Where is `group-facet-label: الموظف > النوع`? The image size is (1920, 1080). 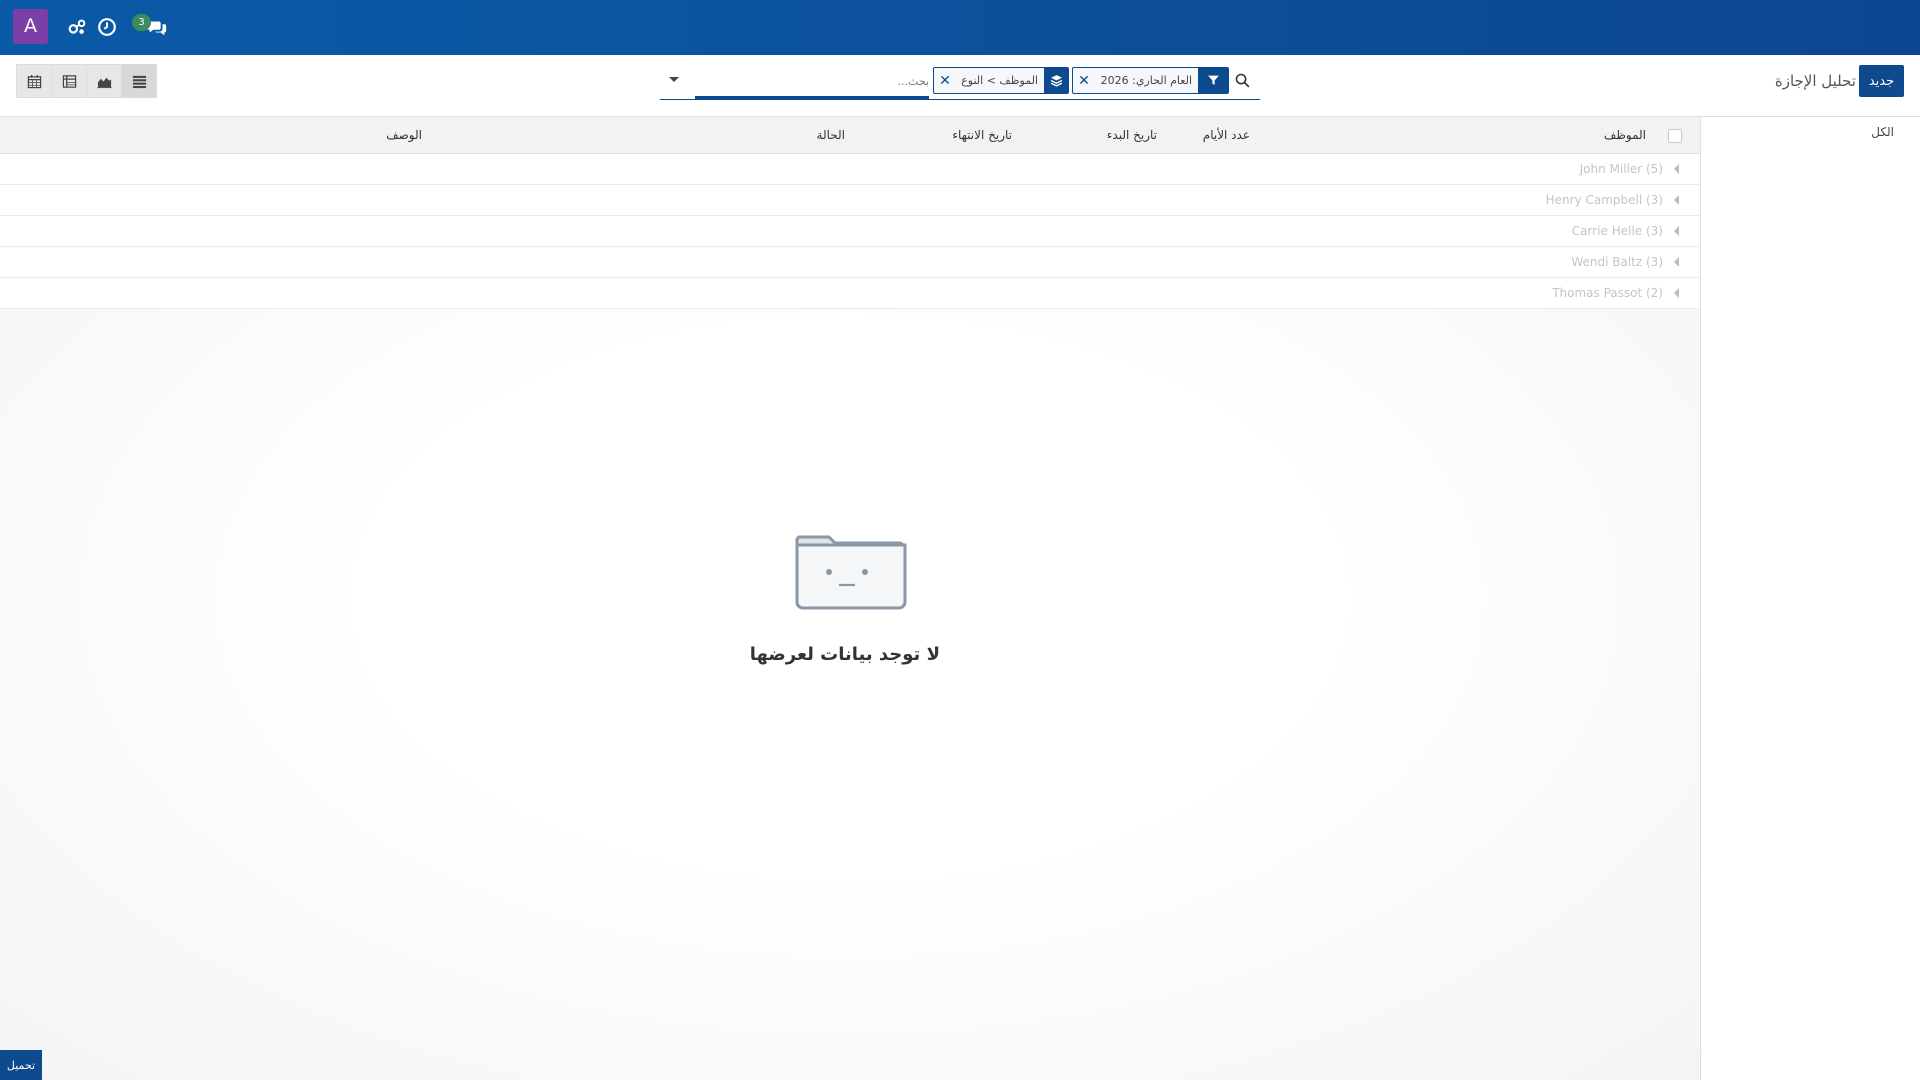
group-facet-label: الموظف > النوع is located at coordinates (999, 80).